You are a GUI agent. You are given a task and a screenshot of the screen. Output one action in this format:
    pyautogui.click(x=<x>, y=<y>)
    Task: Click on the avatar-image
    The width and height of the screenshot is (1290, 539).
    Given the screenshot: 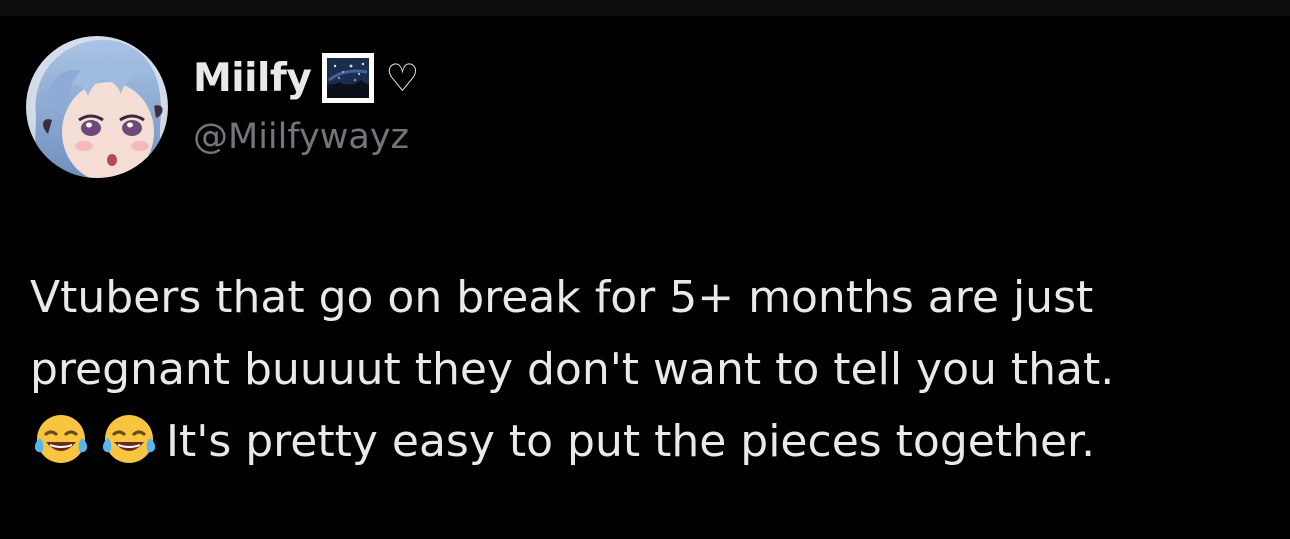 What is the action you would take?
    pyautogui.click(x=97, y=107)
    